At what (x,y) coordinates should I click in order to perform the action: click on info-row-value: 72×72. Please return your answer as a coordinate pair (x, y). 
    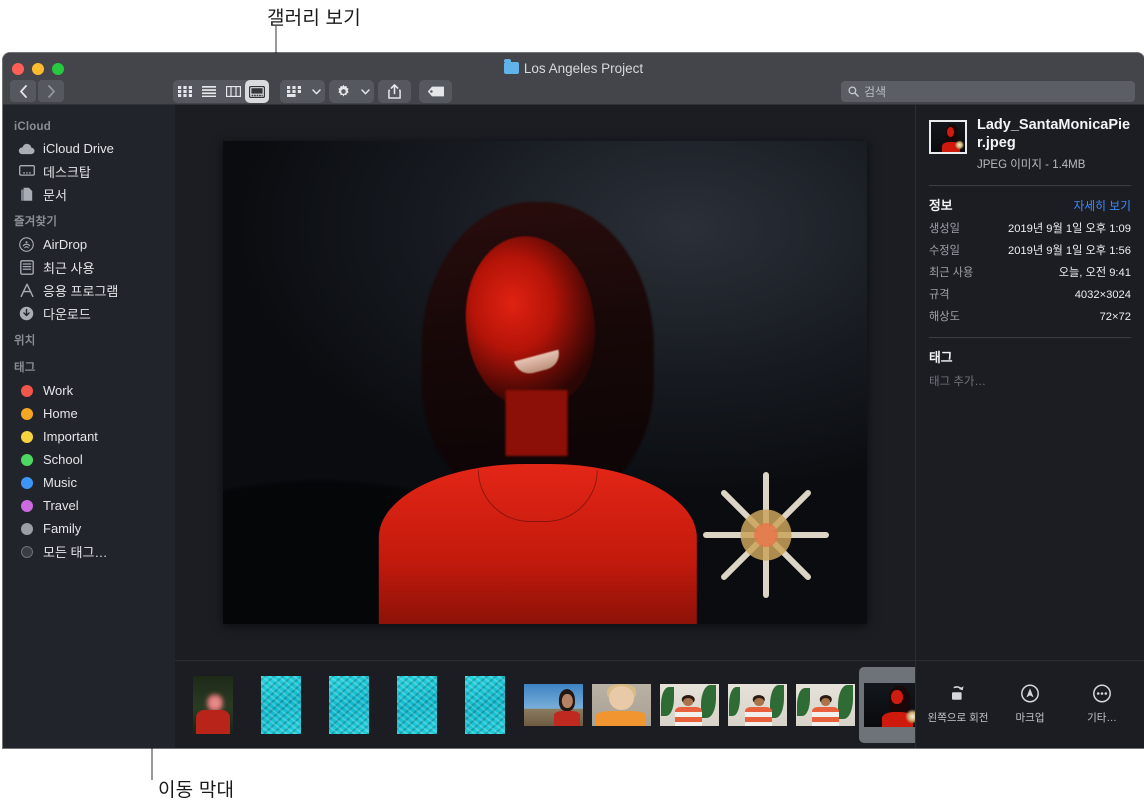
    Looking at the image, I should click on (1115, 317).